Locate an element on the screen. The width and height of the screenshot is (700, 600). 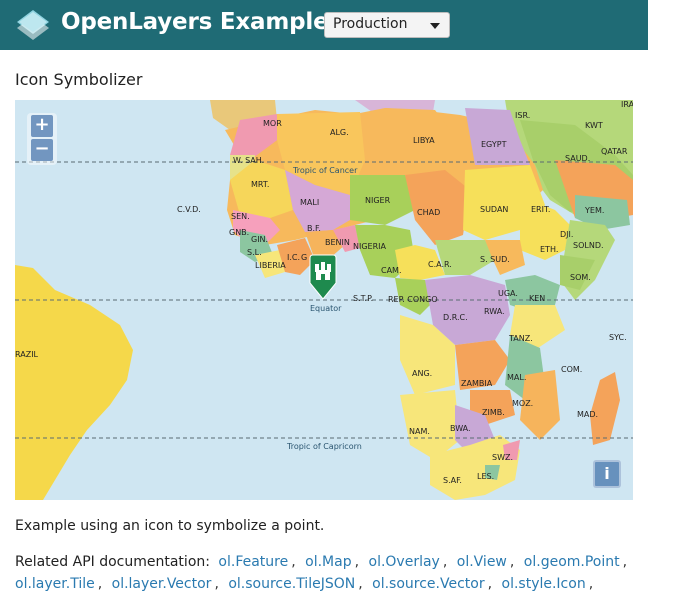
country-label: NIGERIA is located at coordinates (370, 246).